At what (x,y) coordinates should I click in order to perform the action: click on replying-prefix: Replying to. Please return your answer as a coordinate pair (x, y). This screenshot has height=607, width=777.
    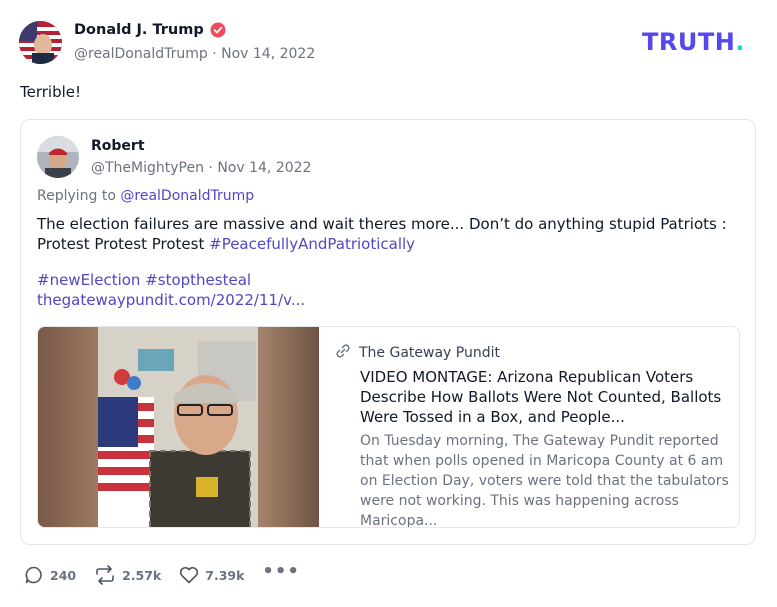
    Looking at the image, I should click on (79, 196).